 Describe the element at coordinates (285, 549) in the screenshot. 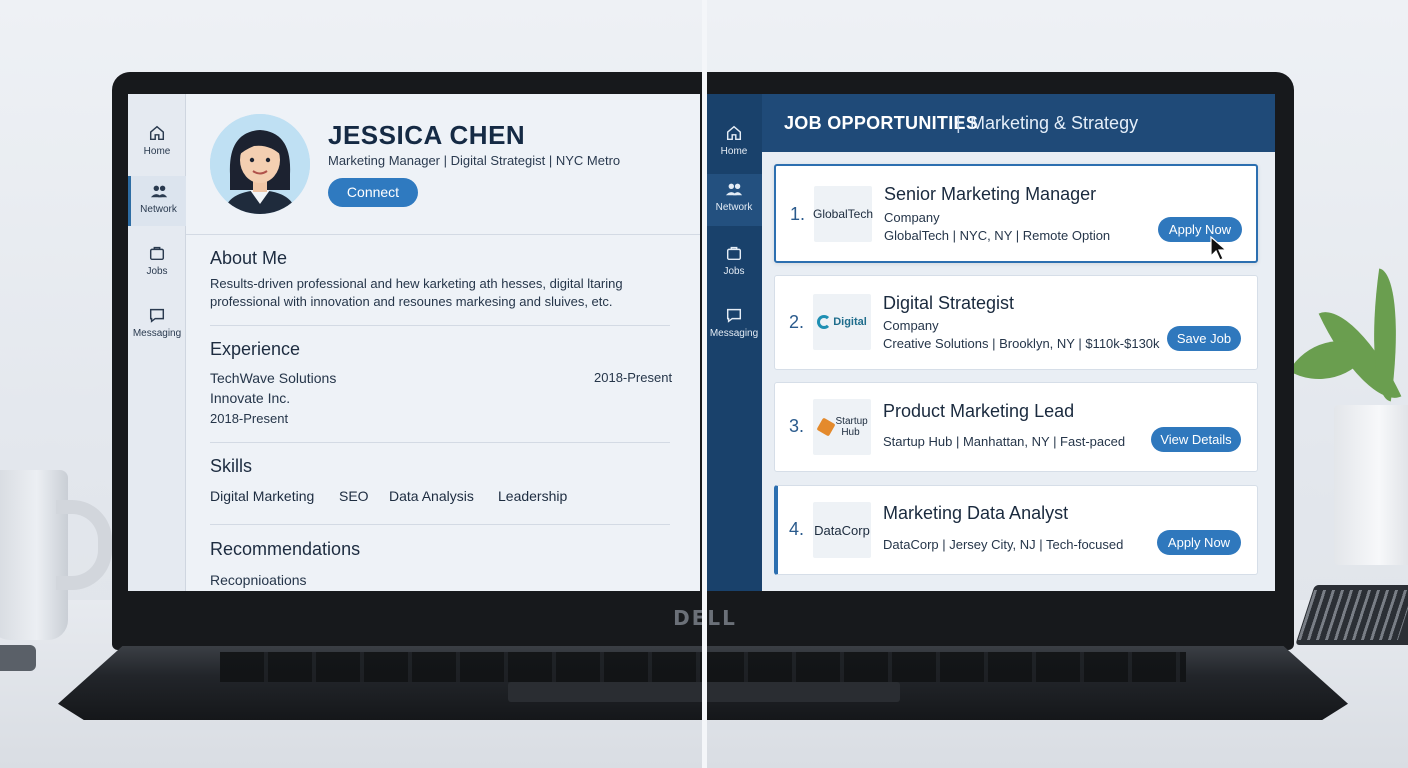

I see `recommendations-title: Recommendations` at that location.